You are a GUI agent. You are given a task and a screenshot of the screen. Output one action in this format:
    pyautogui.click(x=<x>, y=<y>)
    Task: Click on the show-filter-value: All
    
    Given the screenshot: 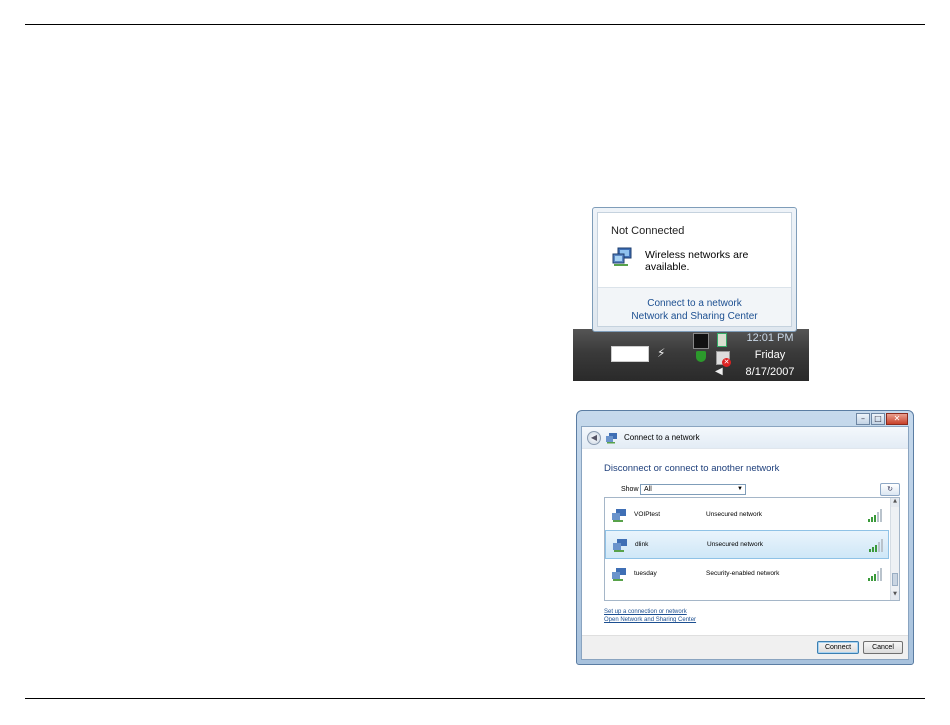 What is the action you would take?
    pyautogui.click(x=648, y=489)
    